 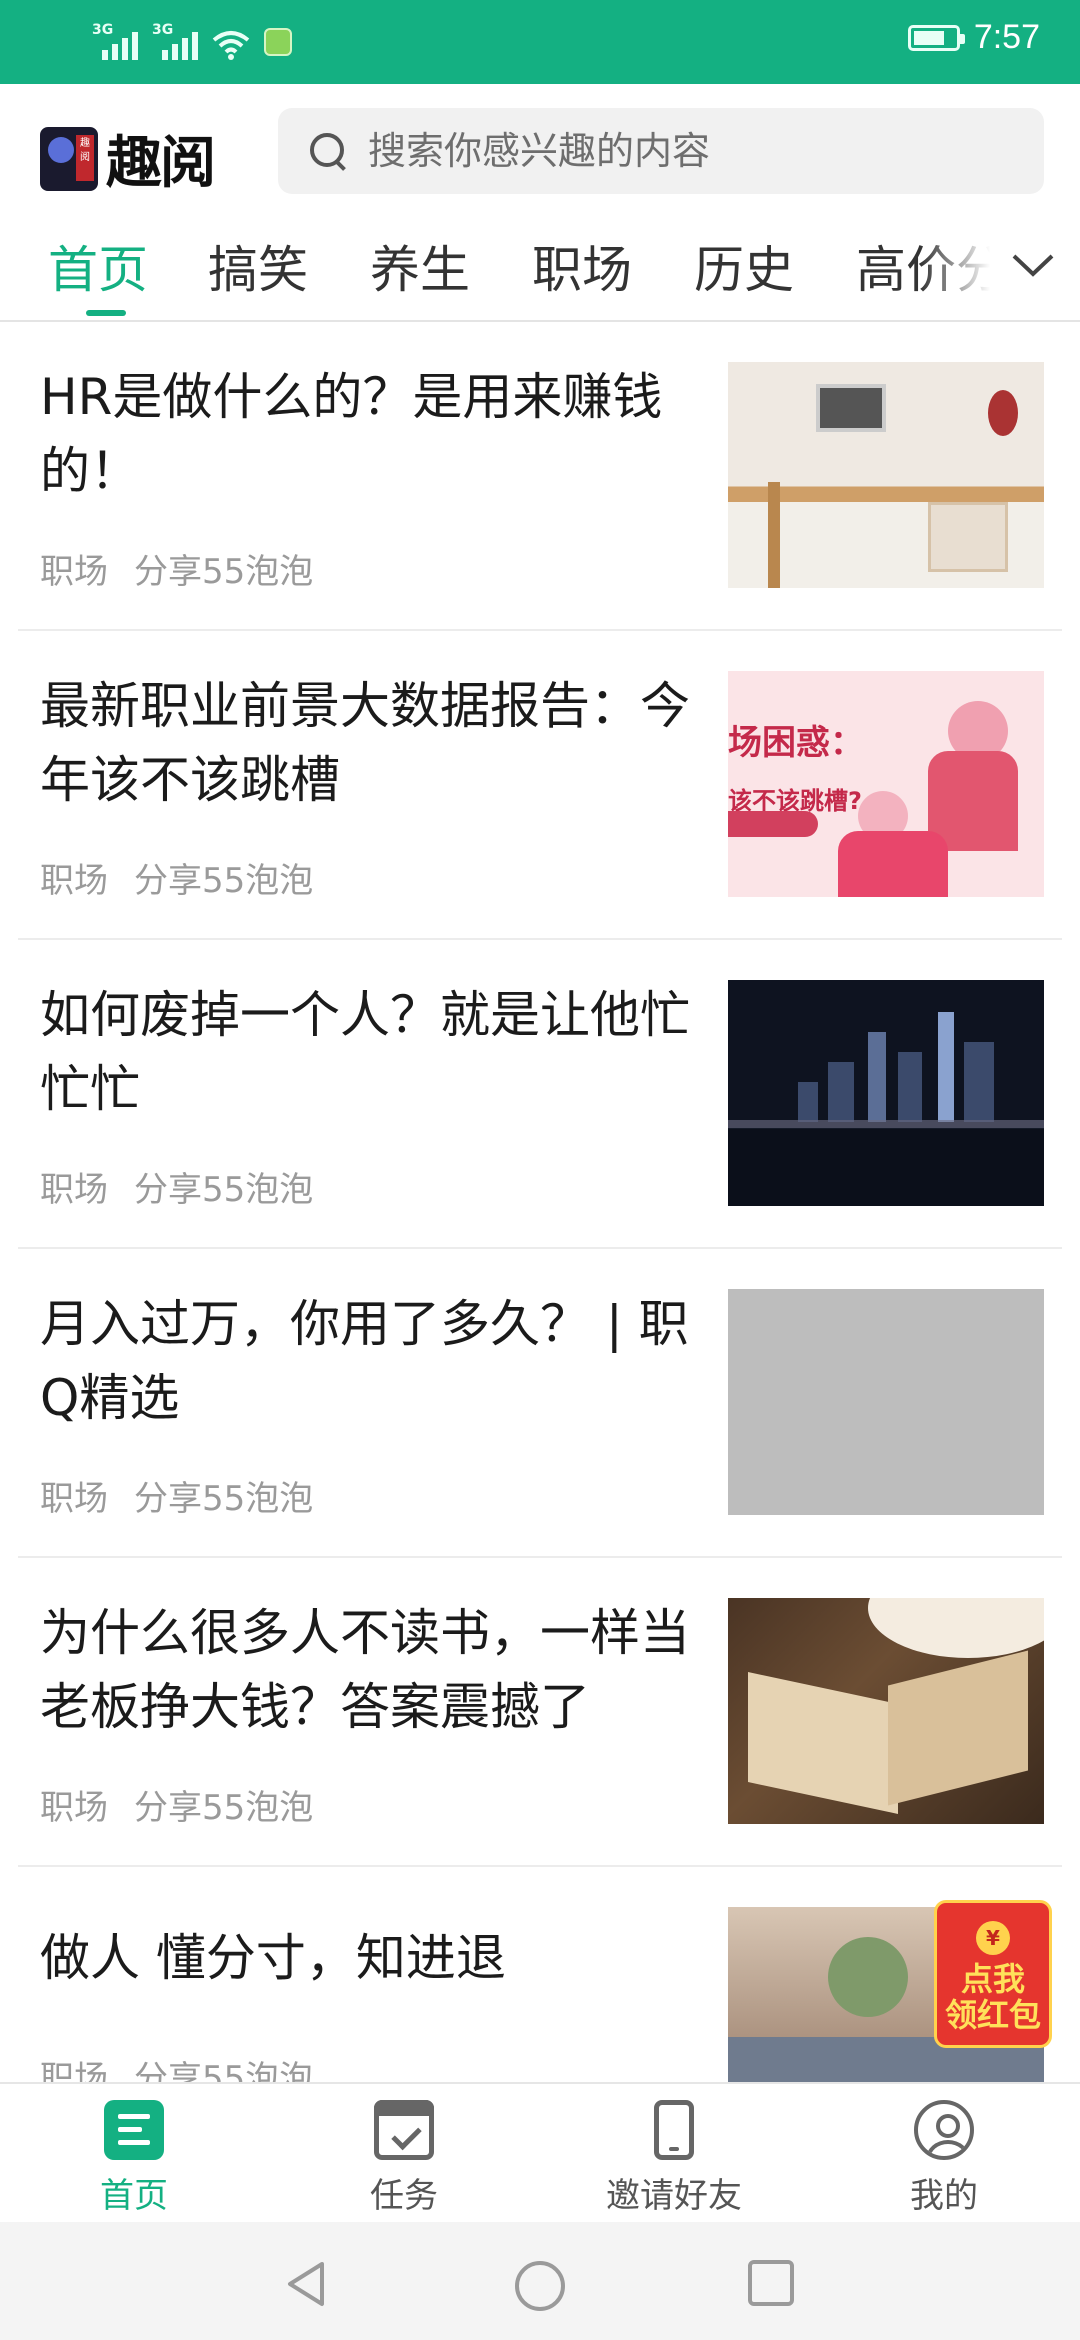 I want to click on article-title: 如何废掉一个人？就是让他忙忙忙, so click(x=365, y=1052).